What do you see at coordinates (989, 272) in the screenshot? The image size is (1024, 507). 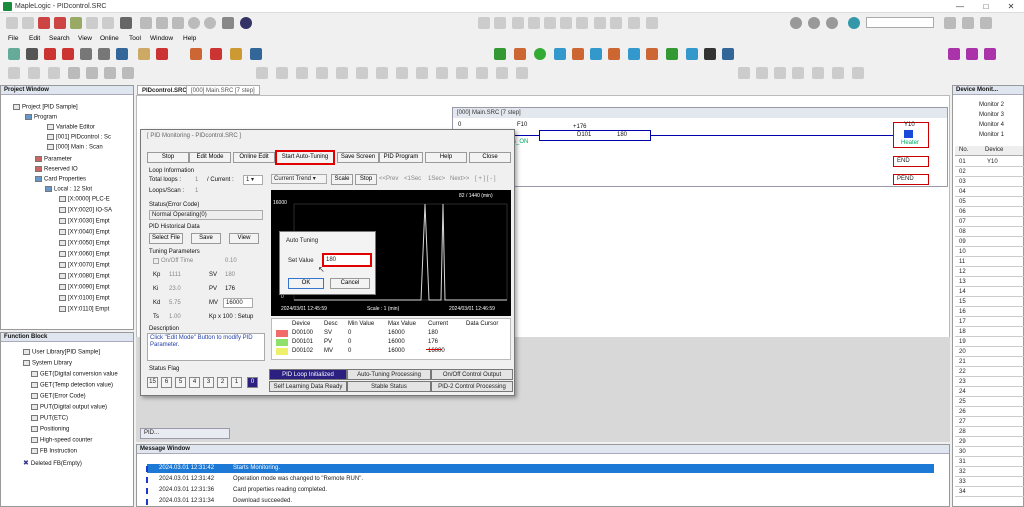 I see `monitor-row: 12` at bounding box center [989, 272].